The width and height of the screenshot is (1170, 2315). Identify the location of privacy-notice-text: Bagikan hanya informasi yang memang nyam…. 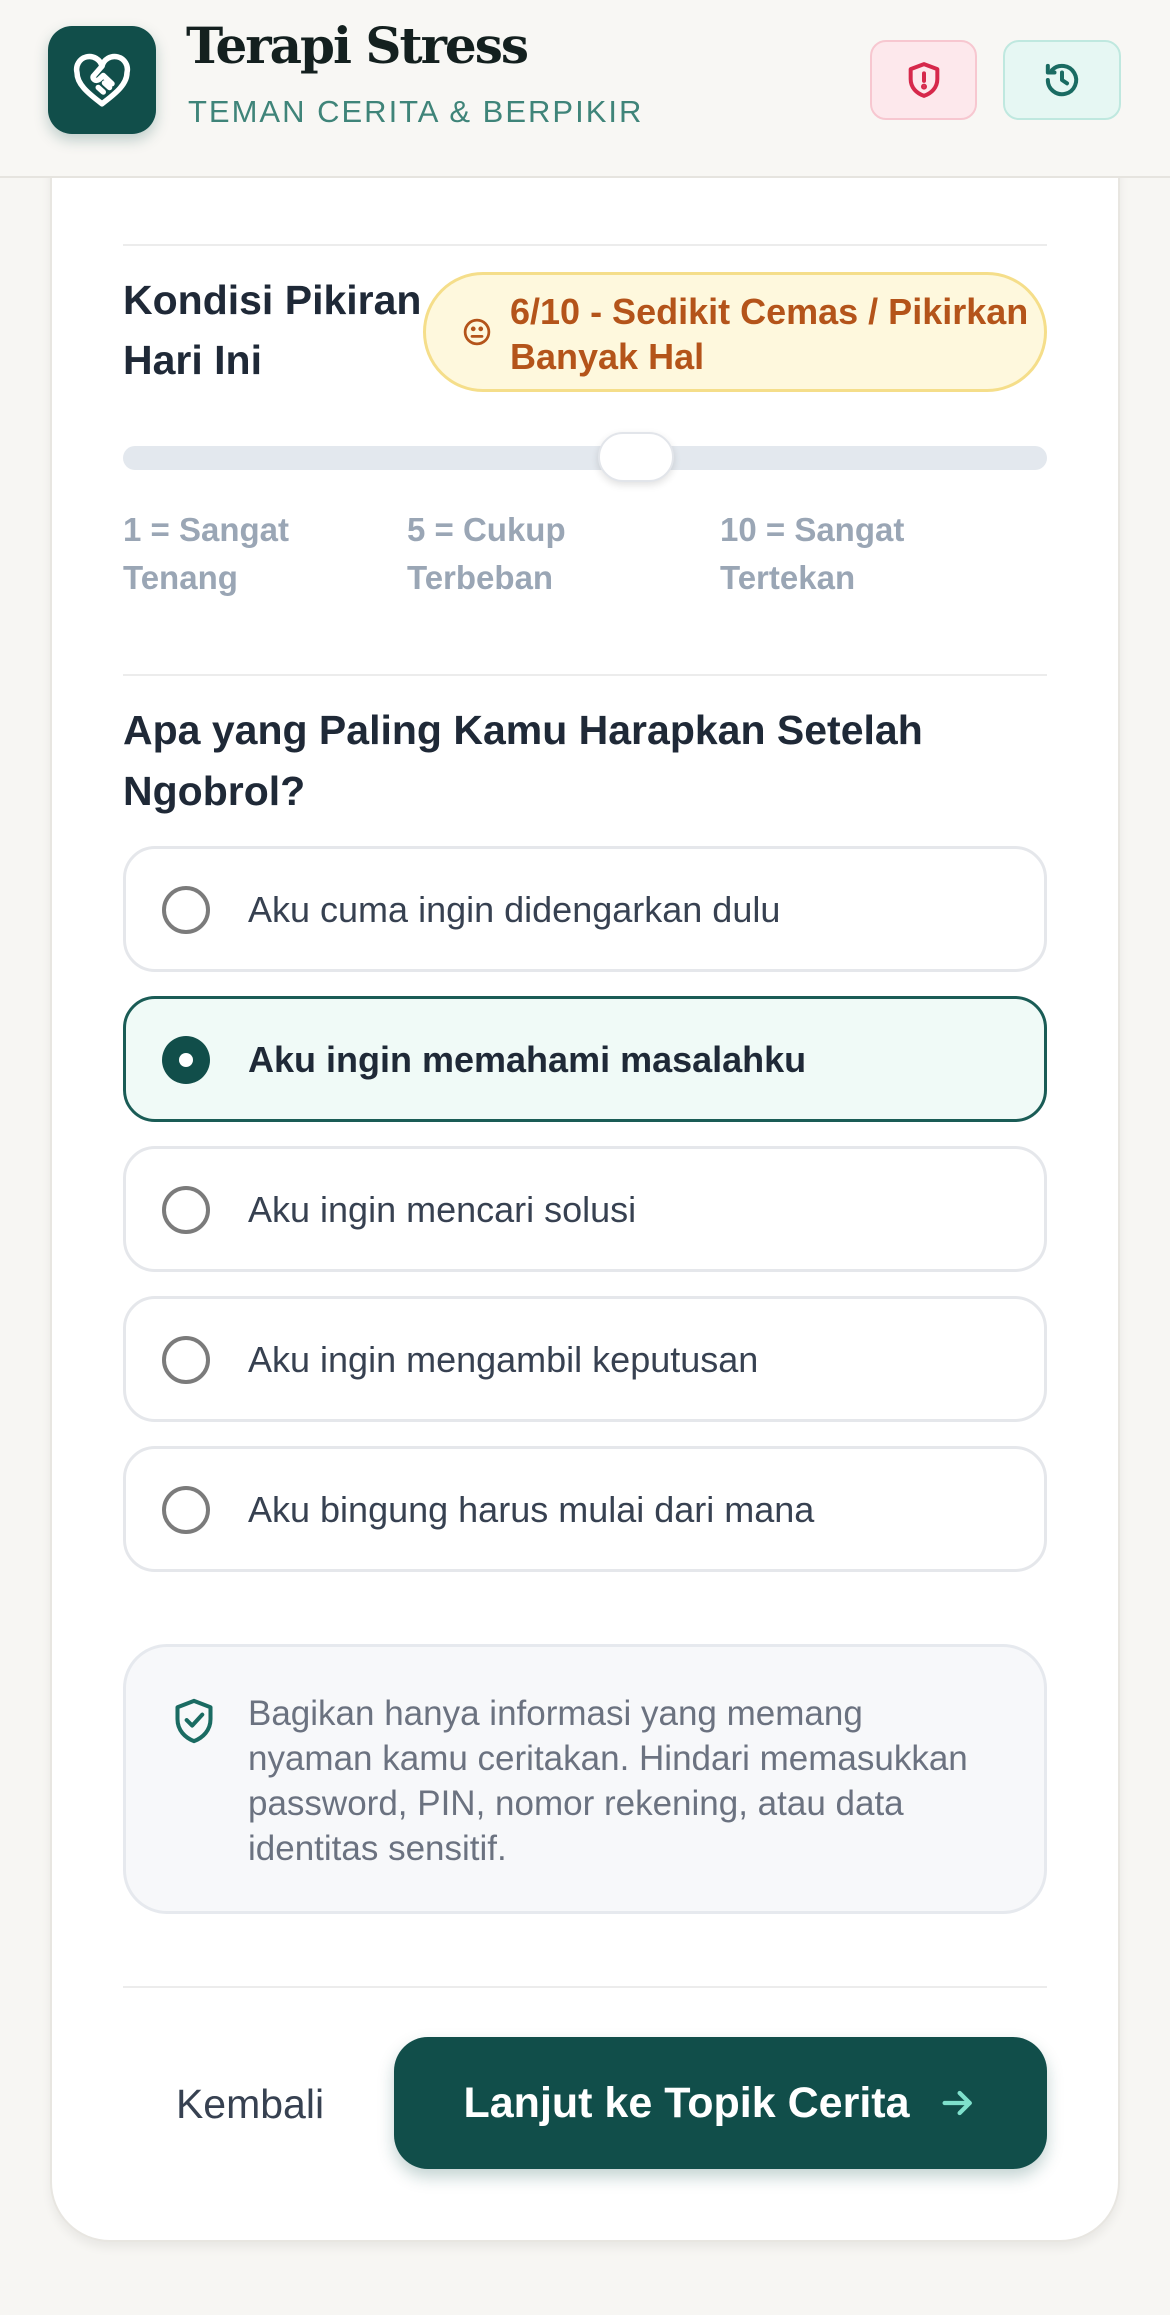
(608, 1781).